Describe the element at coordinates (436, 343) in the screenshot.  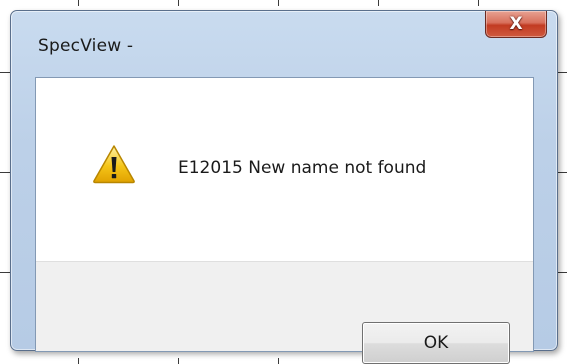
I see `ok-button: OK` at that location.